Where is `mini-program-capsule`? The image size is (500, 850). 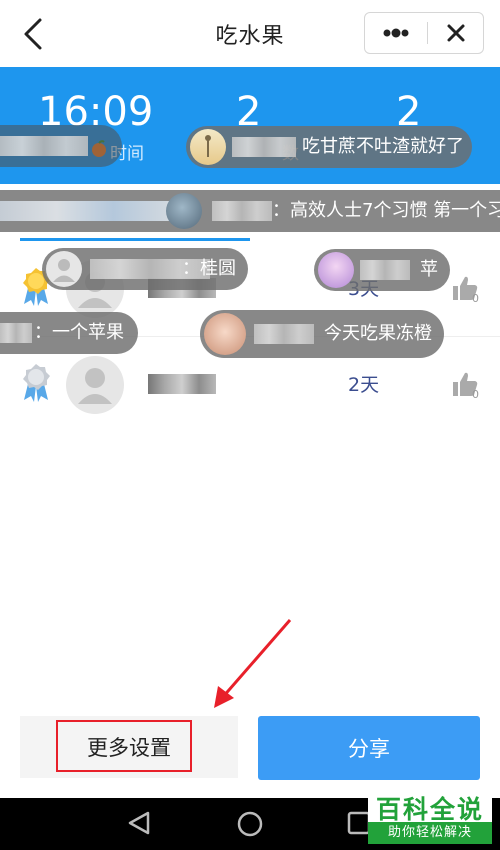 mini-program-capsule is located at coordinates (424, 33).